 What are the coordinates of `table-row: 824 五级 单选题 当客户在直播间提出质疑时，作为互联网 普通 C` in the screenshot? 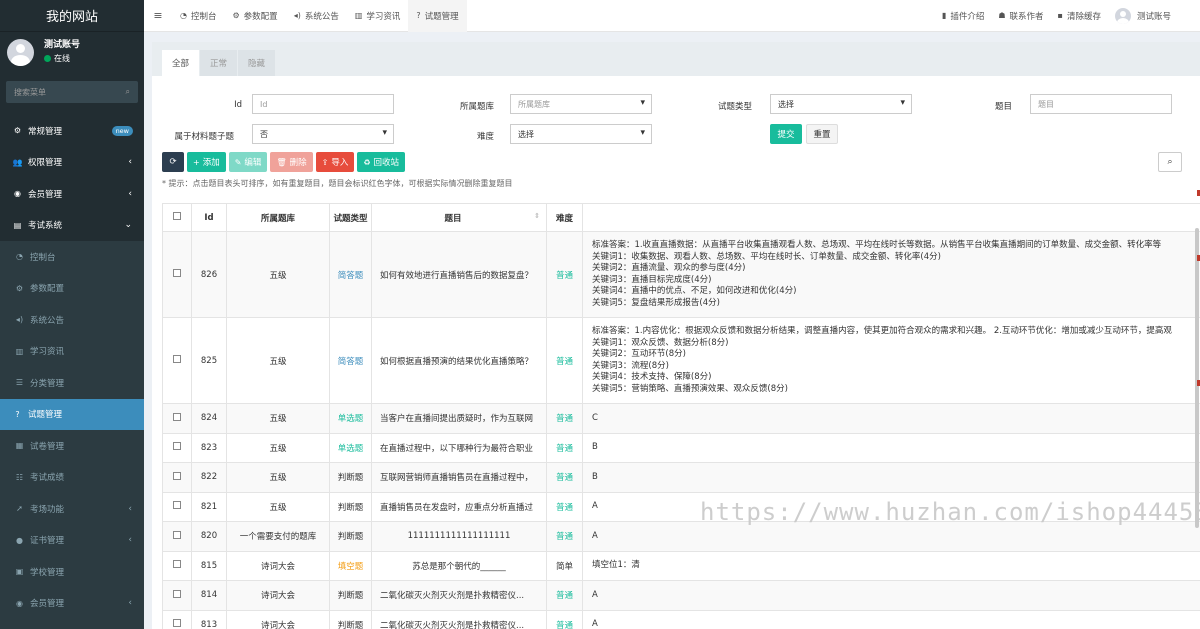 It's located at (681, 418).